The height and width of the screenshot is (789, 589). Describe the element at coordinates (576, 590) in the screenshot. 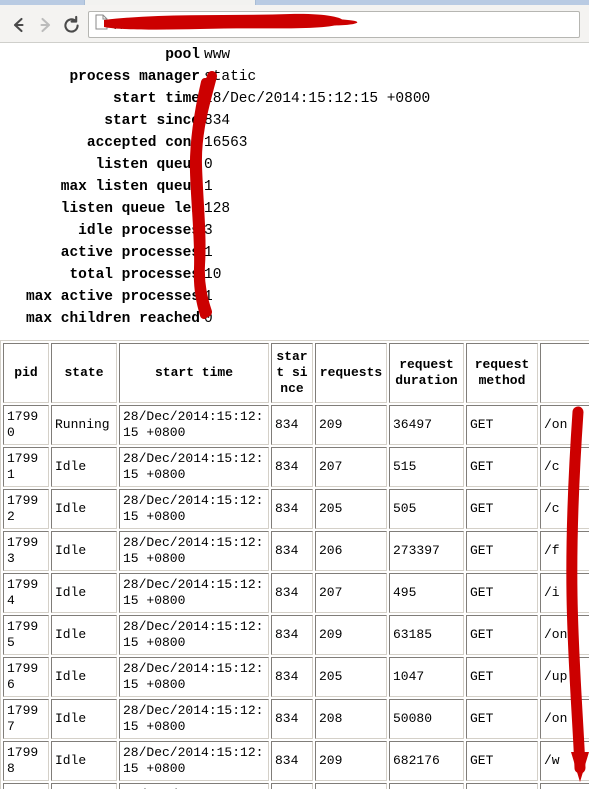

I see `uri-column-mark` at that location.